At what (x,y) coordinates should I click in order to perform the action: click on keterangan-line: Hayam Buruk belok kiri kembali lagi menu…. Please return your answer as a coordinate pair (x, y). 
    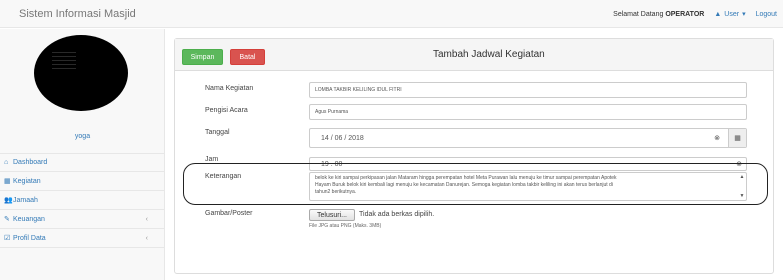
    Looking at the image, I should click on (464, 185).